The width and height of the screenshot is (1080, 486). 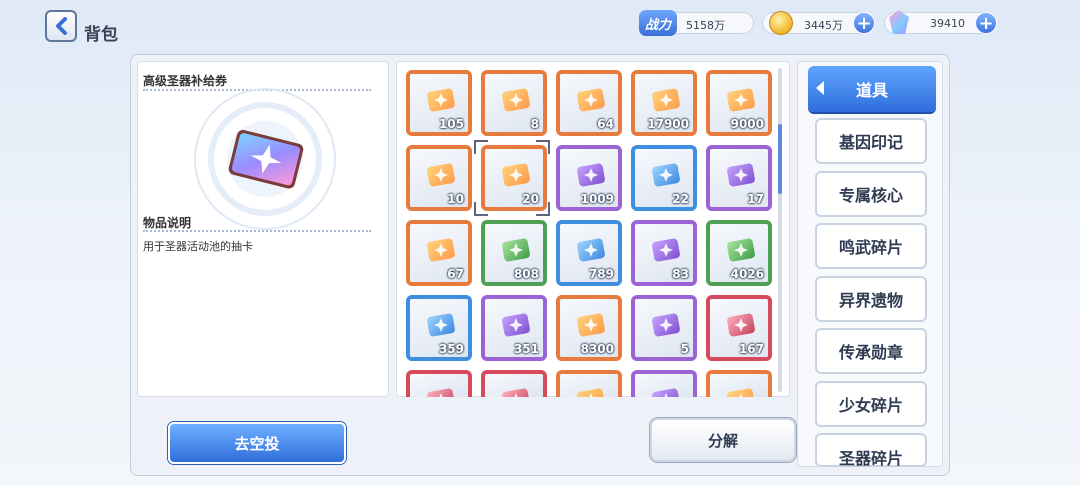 I want to click on coin-icon, so click(x=781, y=23).